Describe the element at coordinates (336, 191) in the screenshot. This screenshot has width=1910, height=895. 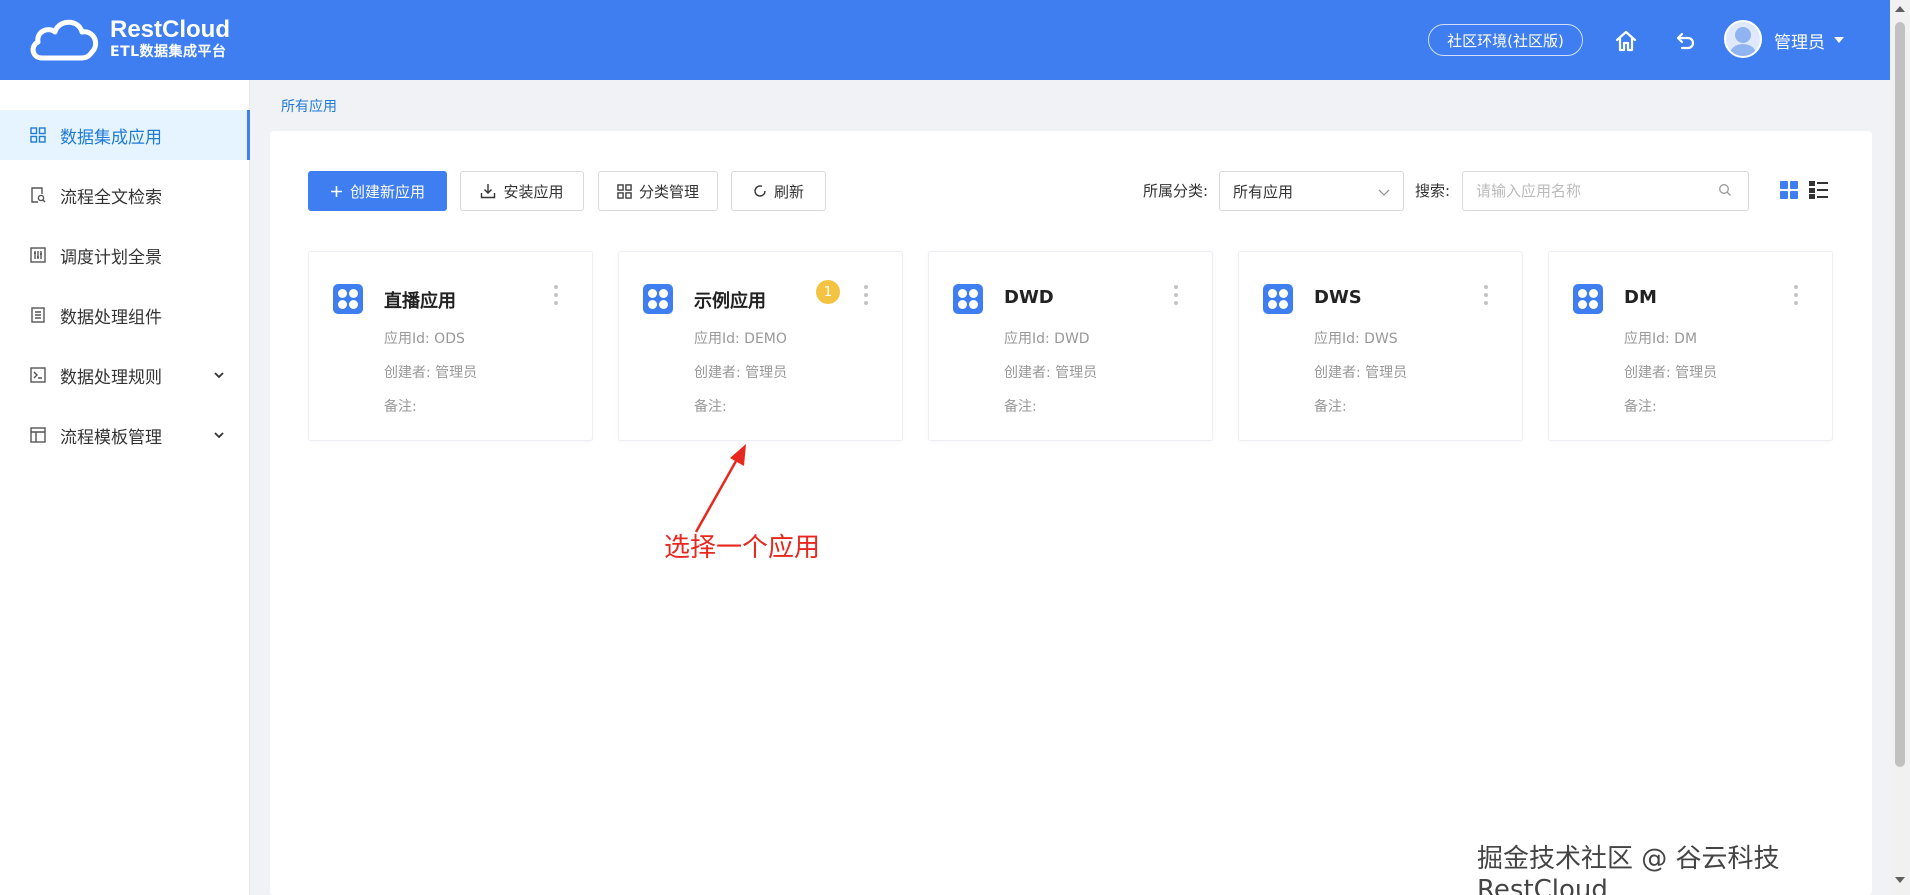
I see `plus-icon` at that location.